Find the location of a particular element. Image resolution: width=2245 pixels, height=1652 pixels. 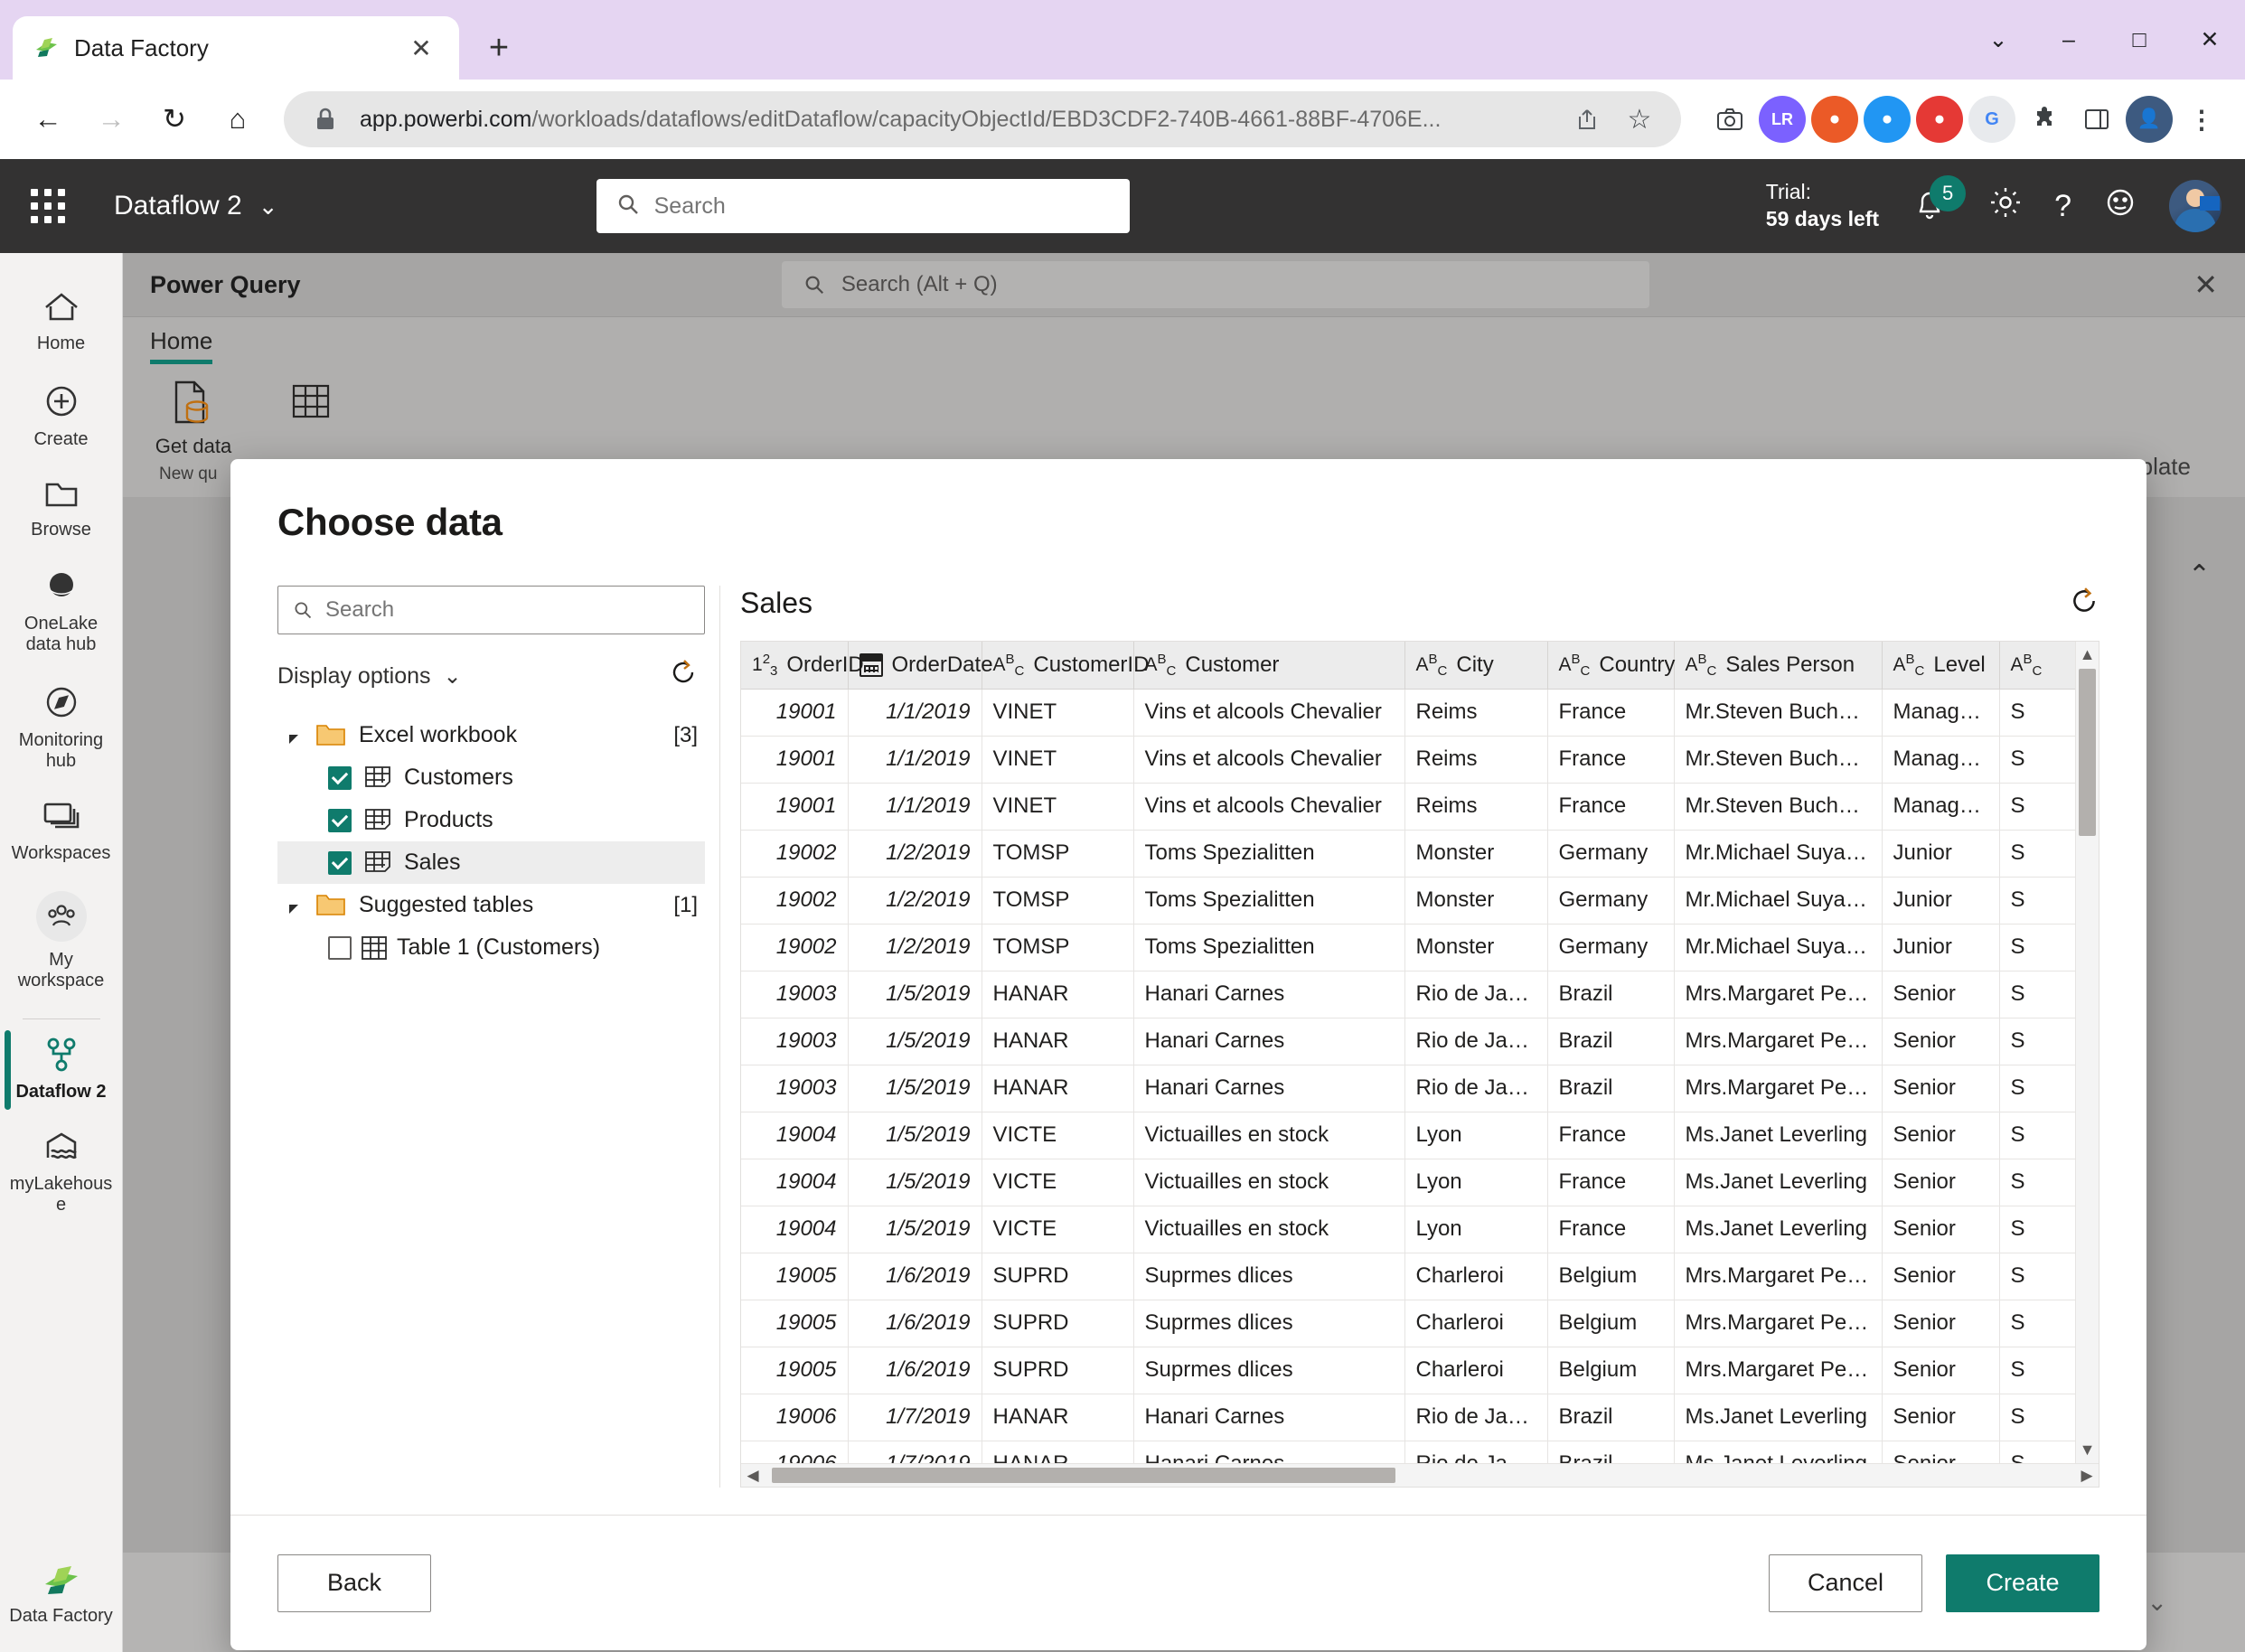

sidebar-item-workspaces: Workspaces is located at coordinates (62, 832).